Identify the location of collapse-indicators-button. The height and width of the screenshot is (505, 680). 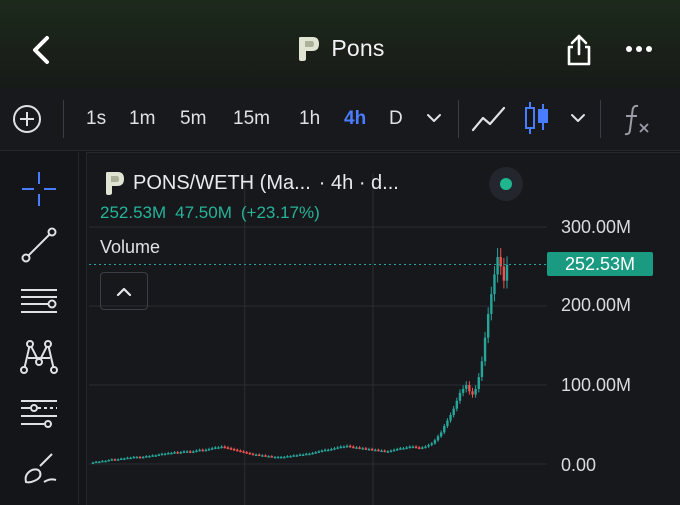
(124, 291).